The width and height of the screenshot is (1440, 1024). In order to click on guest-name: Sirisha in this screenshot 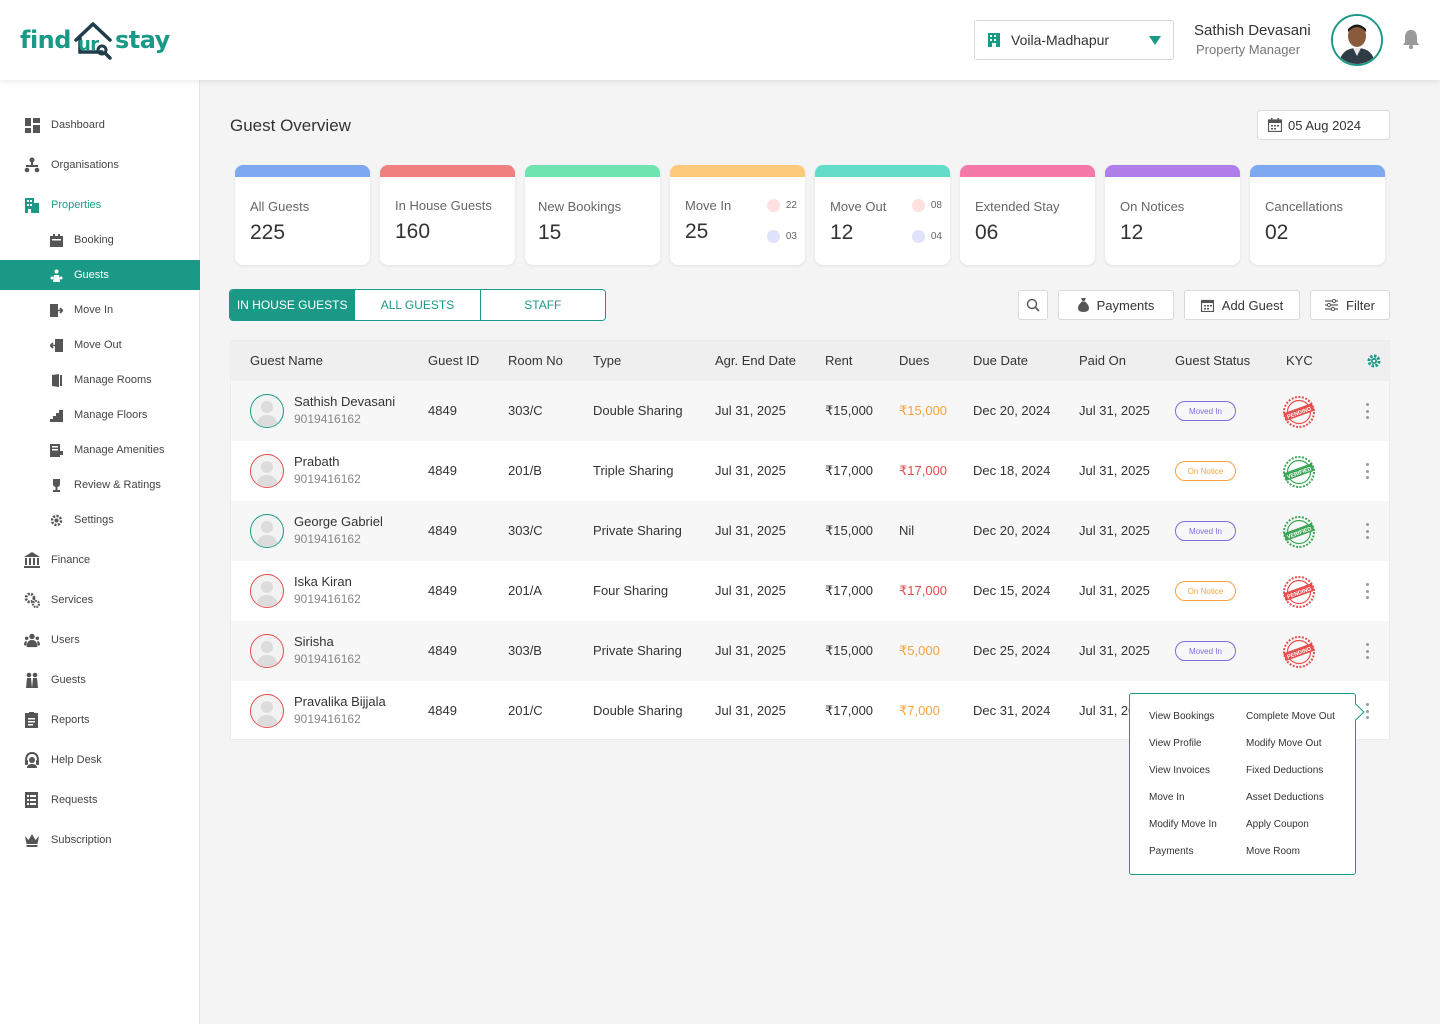, I will do `click(314, 641)`.